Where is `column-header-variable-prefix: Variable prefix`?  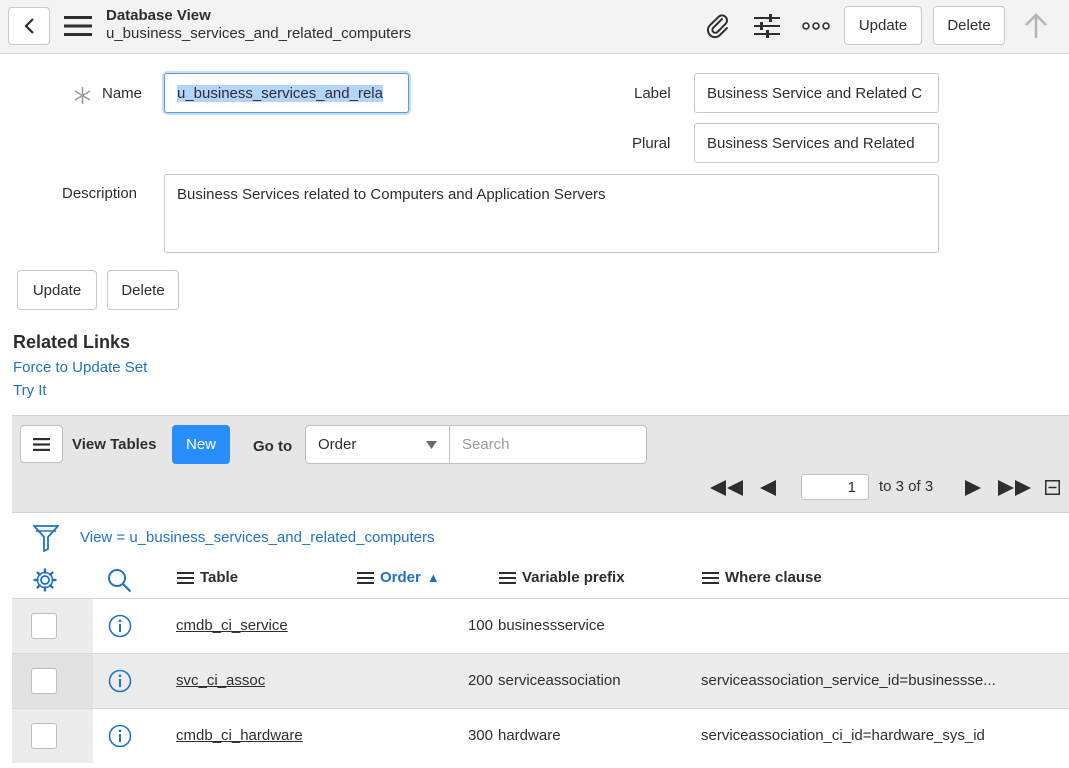 column-header-variable-prefix: Variable prefix is located at coordinates (562, 577).